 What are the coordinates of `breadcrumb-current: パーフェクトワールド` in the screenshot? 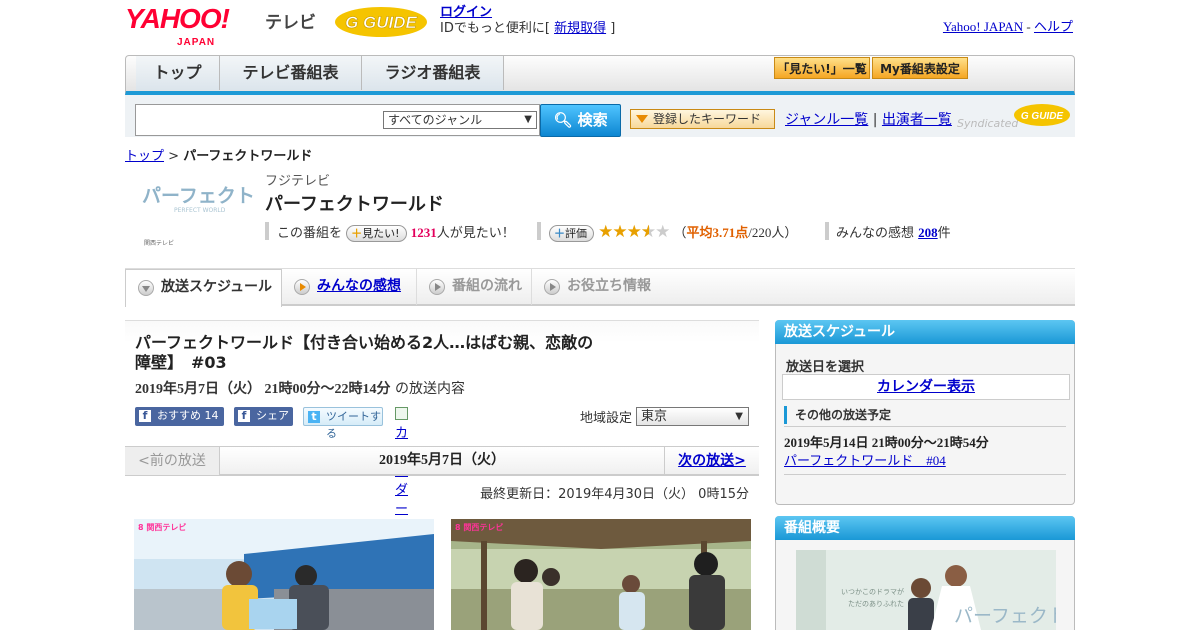 It's located at (248, 156).